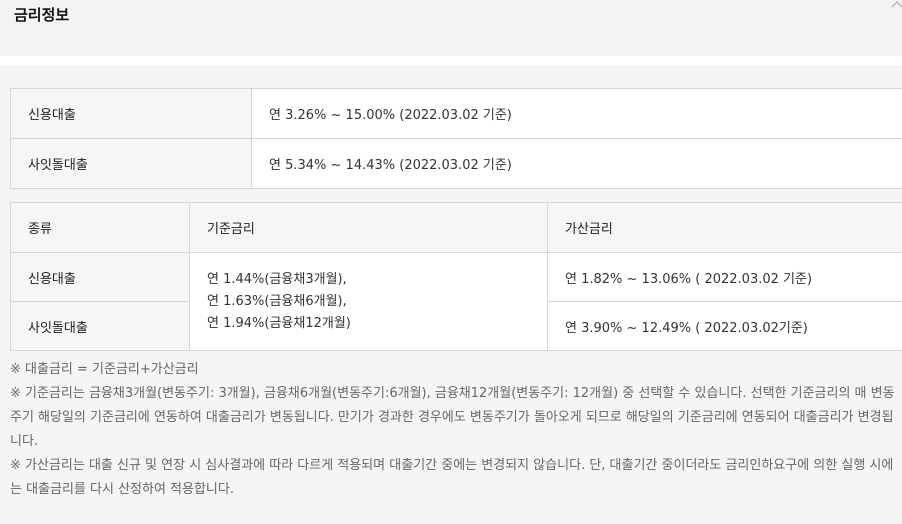 The width and height of the screenshot is (902, 524). Describe the element at coordinates (277, 279) in the screenshot. I see `base-rate-line: 연 1.44%(금융채3개월),` at that location.